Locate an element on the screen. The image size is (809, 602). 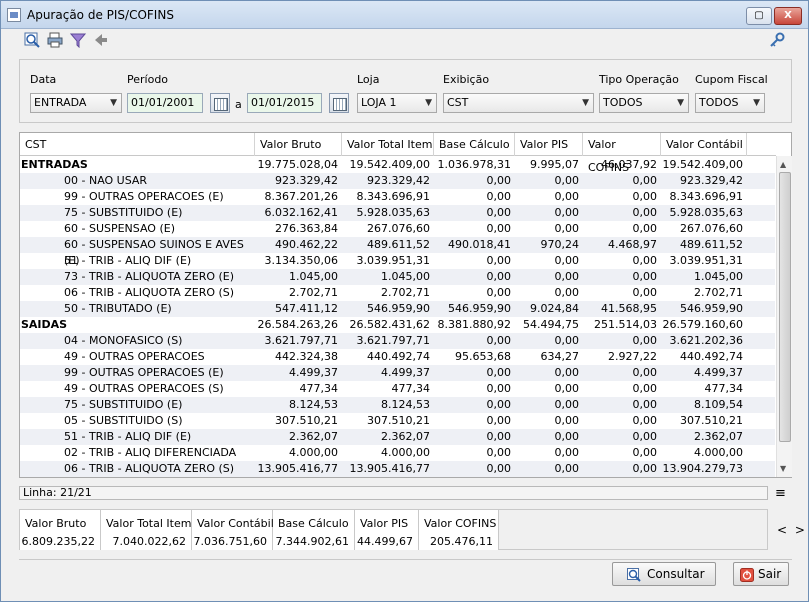
total-label: Valor Bruto is located at coordinates (56, 523).